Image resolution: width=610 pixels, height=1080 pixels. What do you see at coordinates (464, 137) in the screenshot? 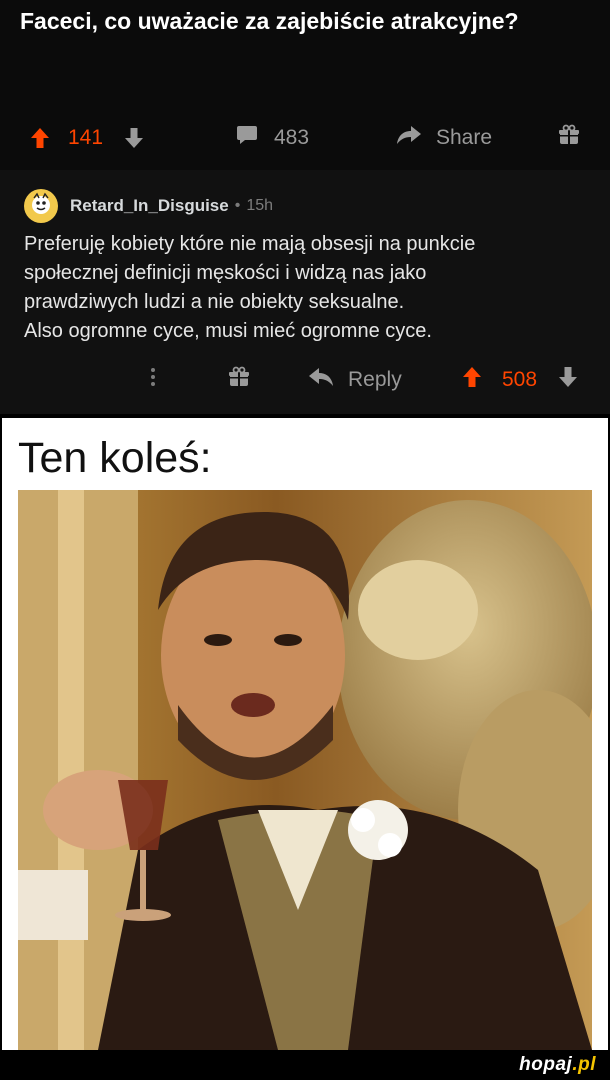
I see `share-label: Share` at bounding box center [464, 137].